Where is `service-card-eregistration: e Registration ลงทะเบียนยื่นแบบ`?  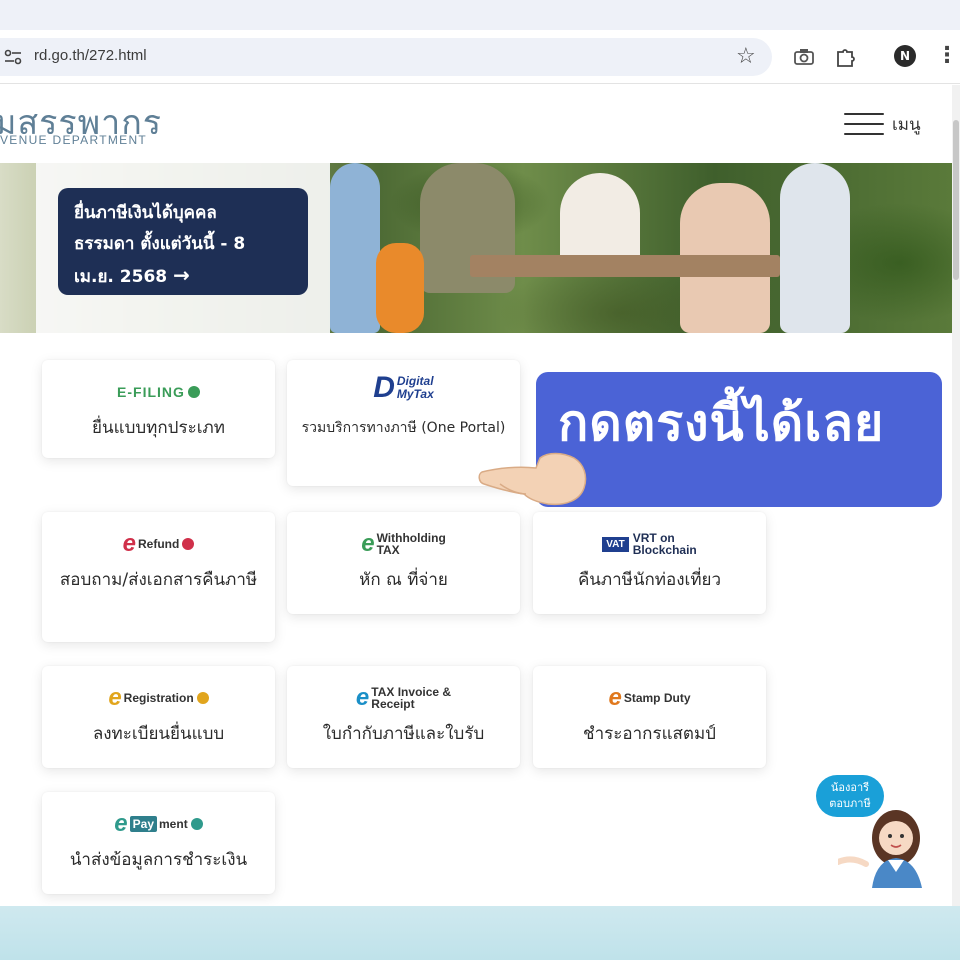
service-card-eregistration: e Registration ลงทะเบียนยื่นแบบ is located at coordinates (158, 717).